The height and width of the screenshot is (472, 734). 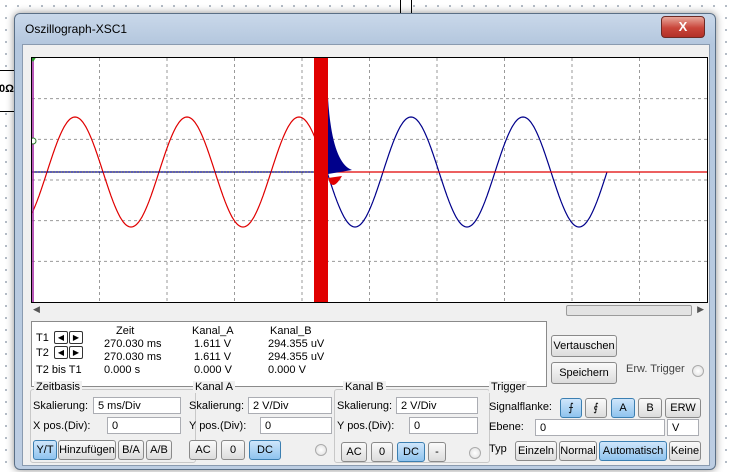 What do you see at coordinates (33, 141) in the screenshot?
I see `cursor-marker` at bounding box center [33, 141].